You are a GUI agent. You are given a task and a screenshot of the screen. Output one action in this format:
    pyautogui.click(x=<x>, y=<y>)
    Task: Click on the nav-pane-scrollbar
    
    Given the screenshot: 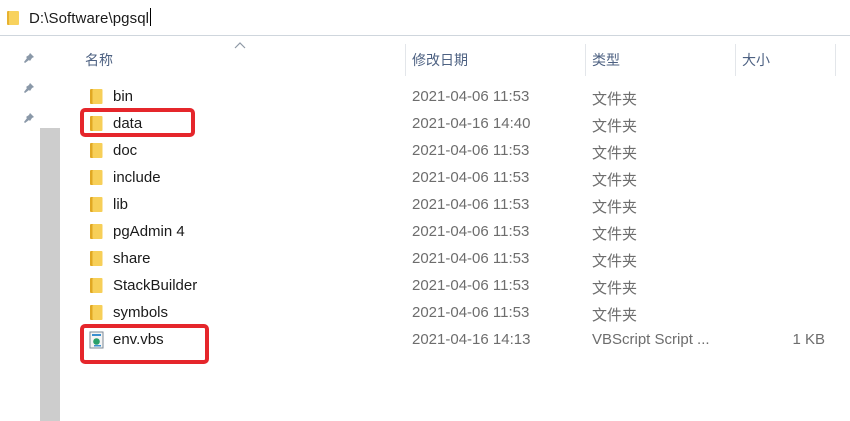 What is the action you would take?
    pyautogui.click(x=50, y=274)
    